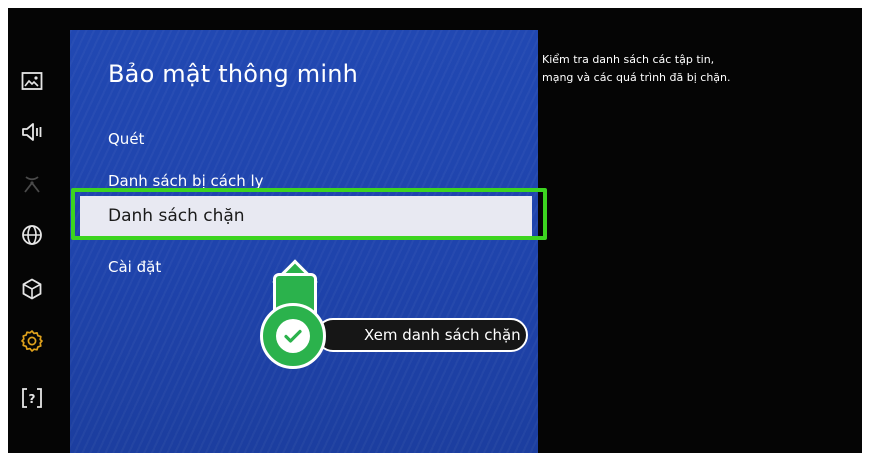 The image size is (870, 461). I want to click on page-title: Bảo mật thông minh, so click(233, 74).